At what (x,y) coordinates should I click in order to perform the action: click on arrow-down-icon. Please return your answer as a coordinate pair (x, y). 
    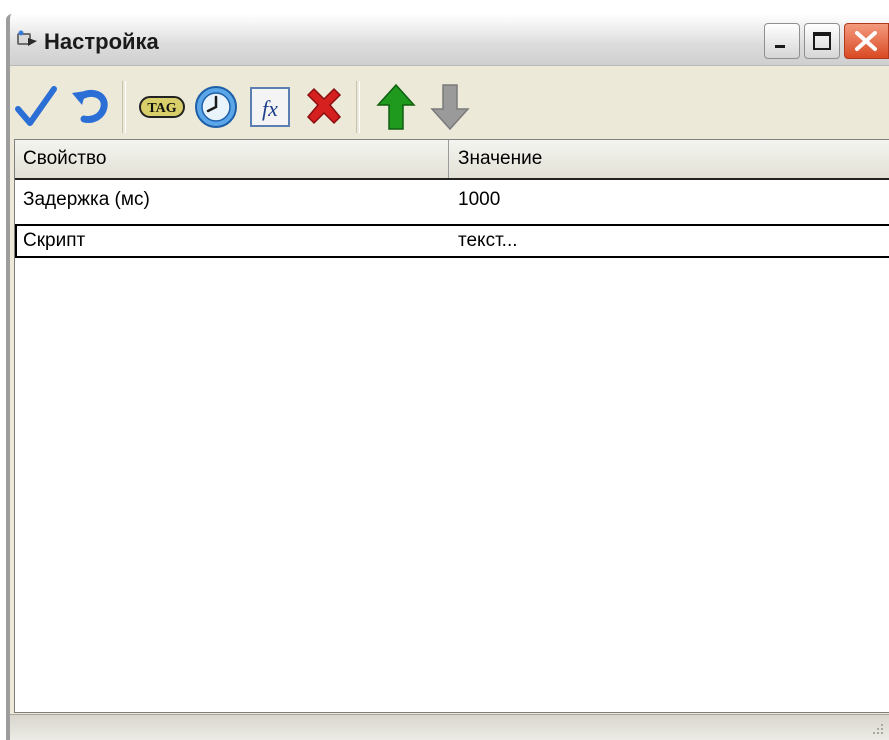
    Looking at the image, I should click on (450, 107).